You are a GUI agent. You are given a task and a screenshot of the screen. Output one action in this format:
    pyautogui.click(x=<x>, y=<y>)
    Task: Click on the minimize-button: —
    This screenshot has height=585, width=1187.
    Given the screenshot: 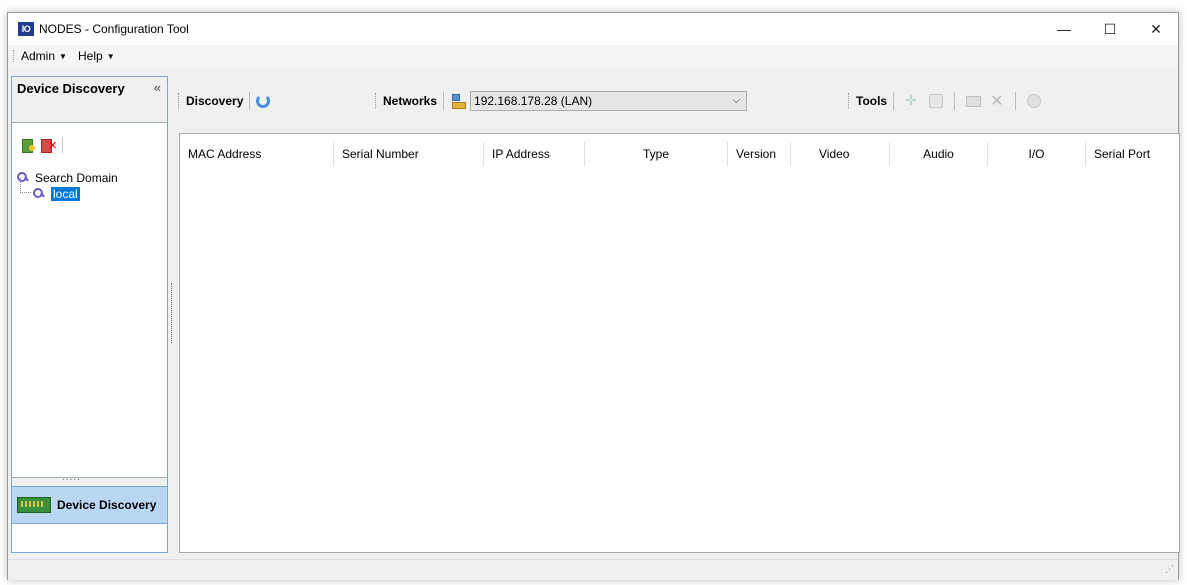 What is the action you would take?
    pyautogui.click(x=1064, y=29)
    